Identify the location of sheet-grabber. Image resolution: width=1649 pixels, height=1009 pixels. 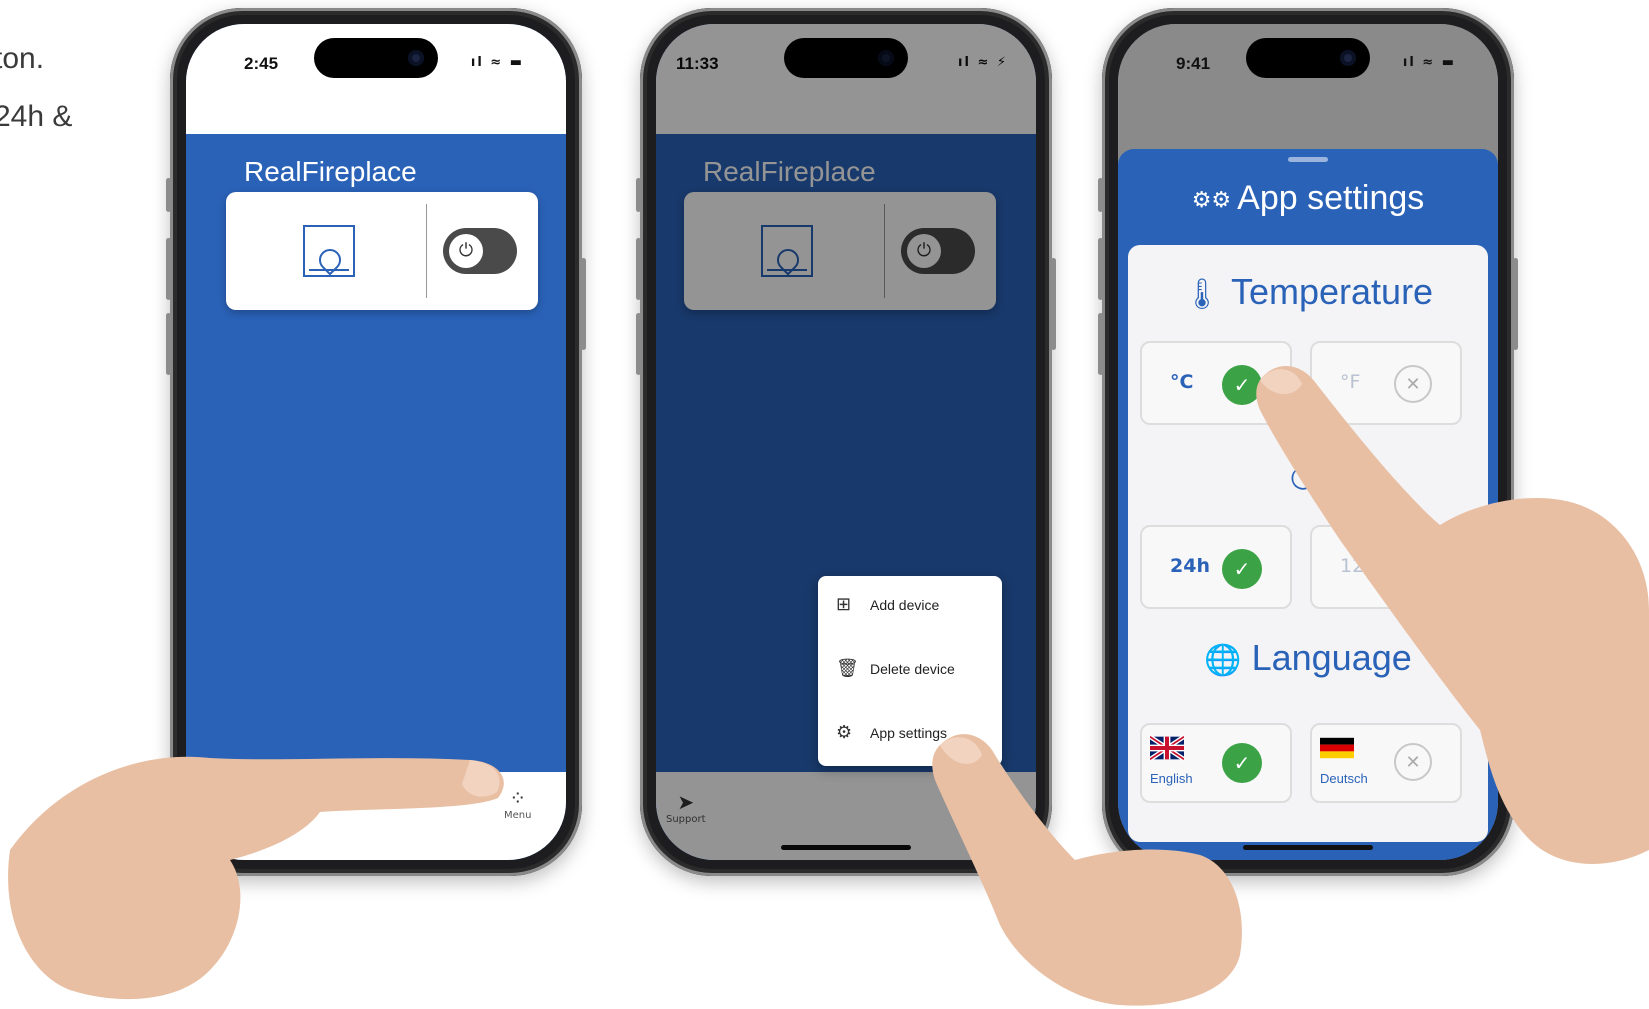
(1308, 159).